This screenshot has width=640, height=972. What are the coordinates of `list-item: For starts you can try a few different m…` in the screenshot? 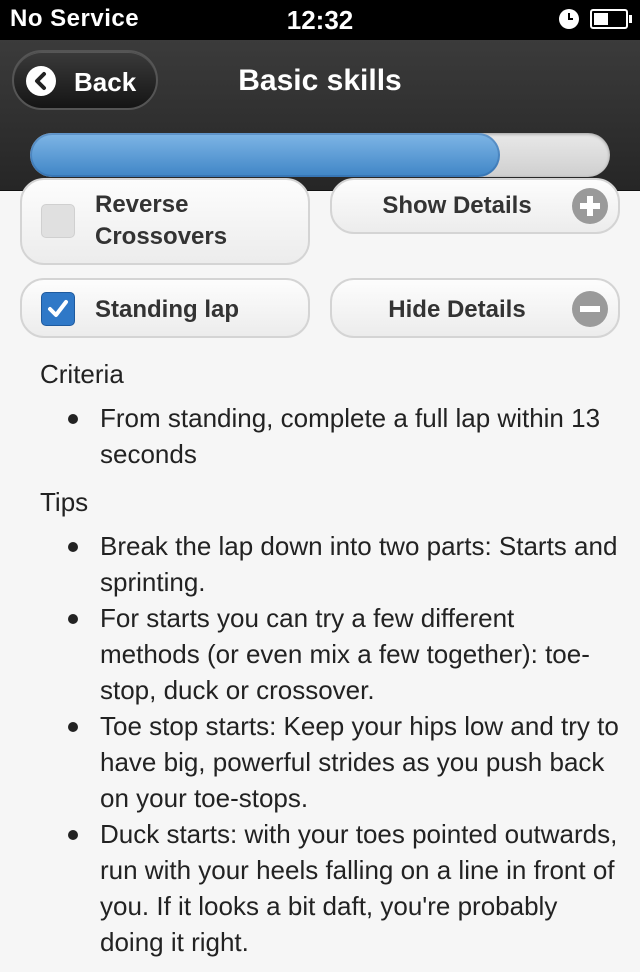 It's located at (330, 654).